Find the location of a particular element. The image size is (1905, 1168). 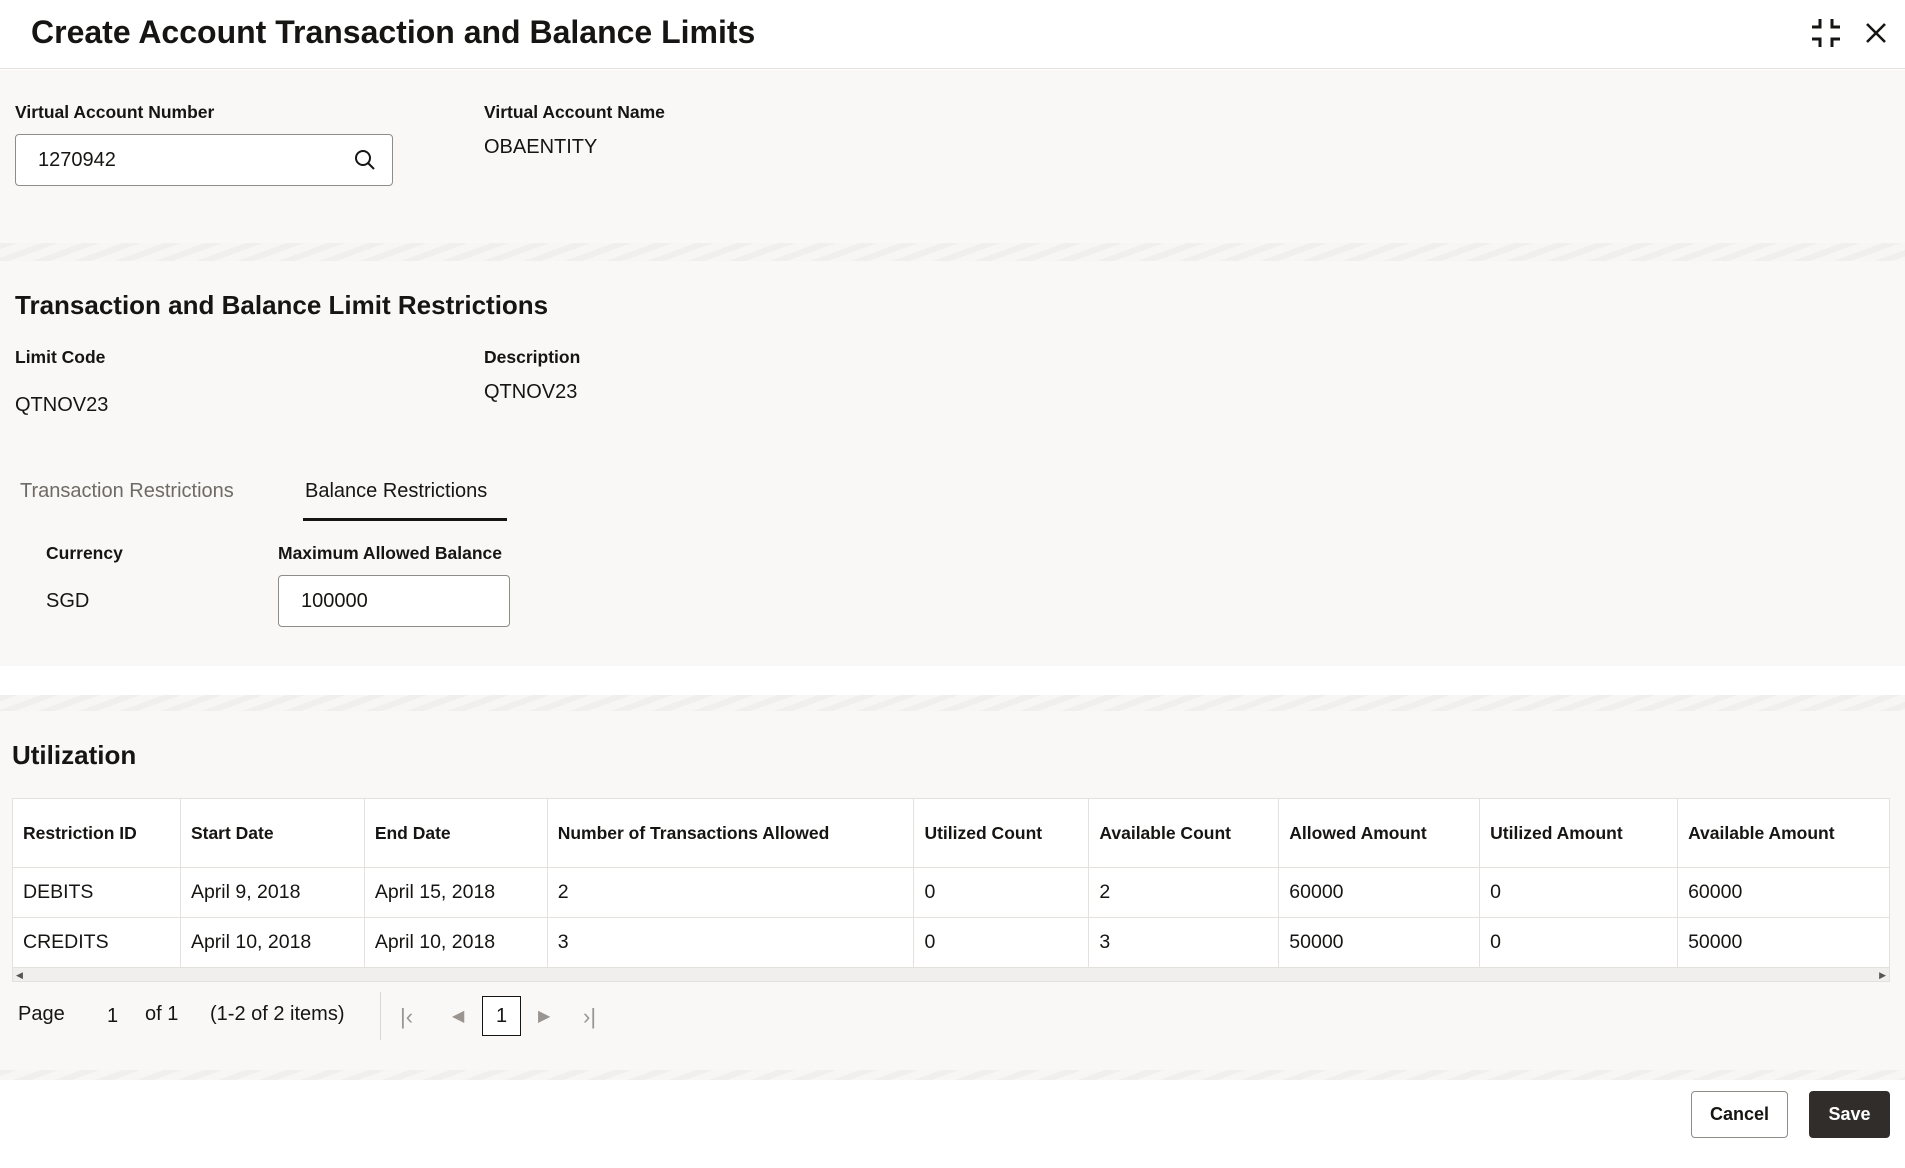

max-balance-label: Maximum Allowed Balance is located at coordinates (390, 553).